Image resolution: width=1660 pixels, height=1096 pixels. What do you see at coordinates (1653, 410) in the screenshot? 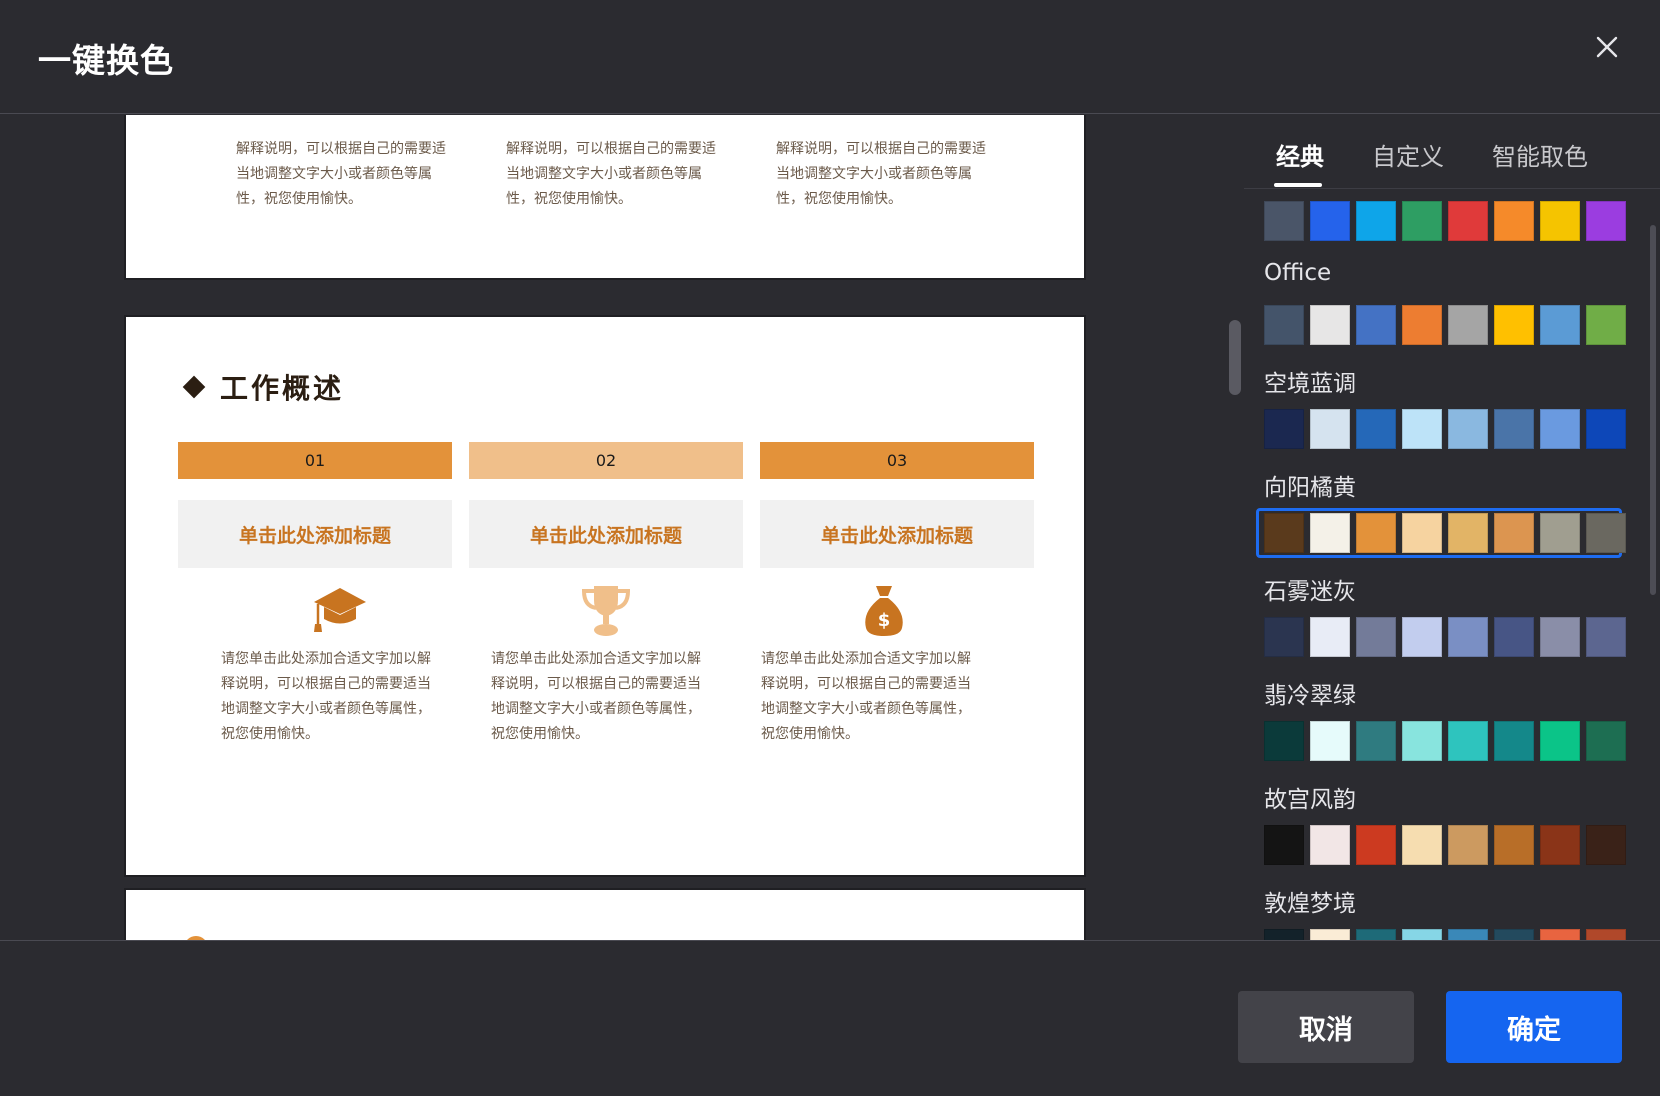
I see `palette-scrollbar` at bounding box center [1653, 410].